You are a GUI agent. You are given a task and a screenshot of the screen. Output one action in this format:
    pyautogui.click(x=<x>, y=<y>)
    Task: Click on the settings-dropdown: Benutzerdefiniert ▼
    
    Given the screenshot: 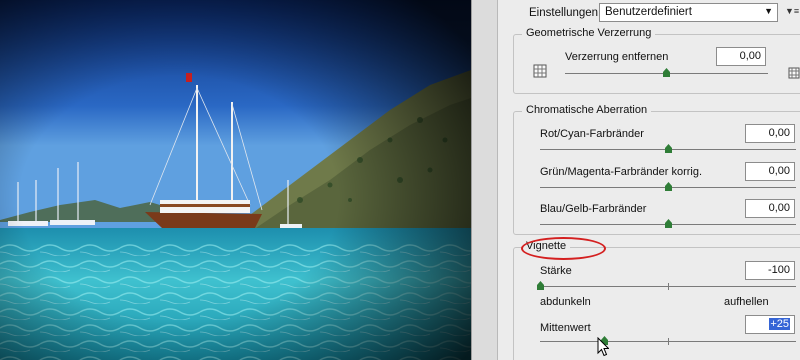 What is the action you would take?
    pyautogui.click(x=688, y=12)
    